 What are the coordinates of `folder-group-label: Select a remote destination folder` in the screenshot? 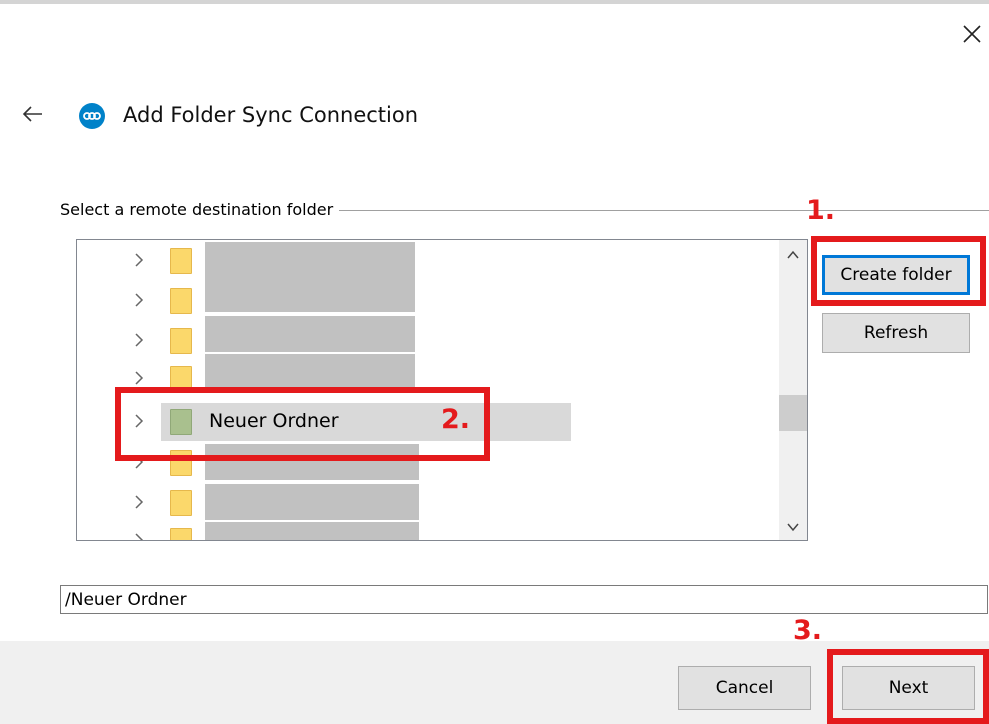 It's located at (200, 209).